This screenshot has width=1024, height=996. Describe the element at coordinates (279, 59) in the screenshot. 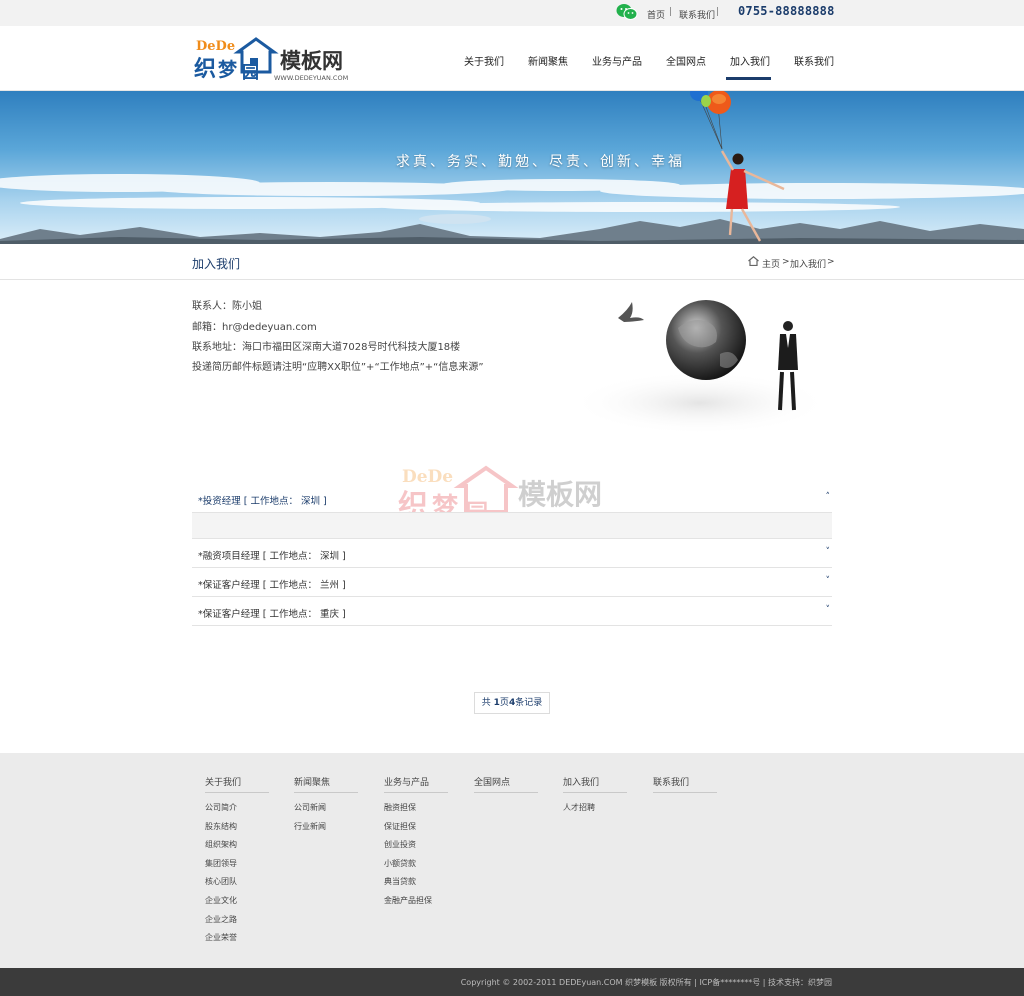

I see `site-logo: DeDe 织 梦 园 模板网 WWW.DEDEYUAN.COM` at that location.